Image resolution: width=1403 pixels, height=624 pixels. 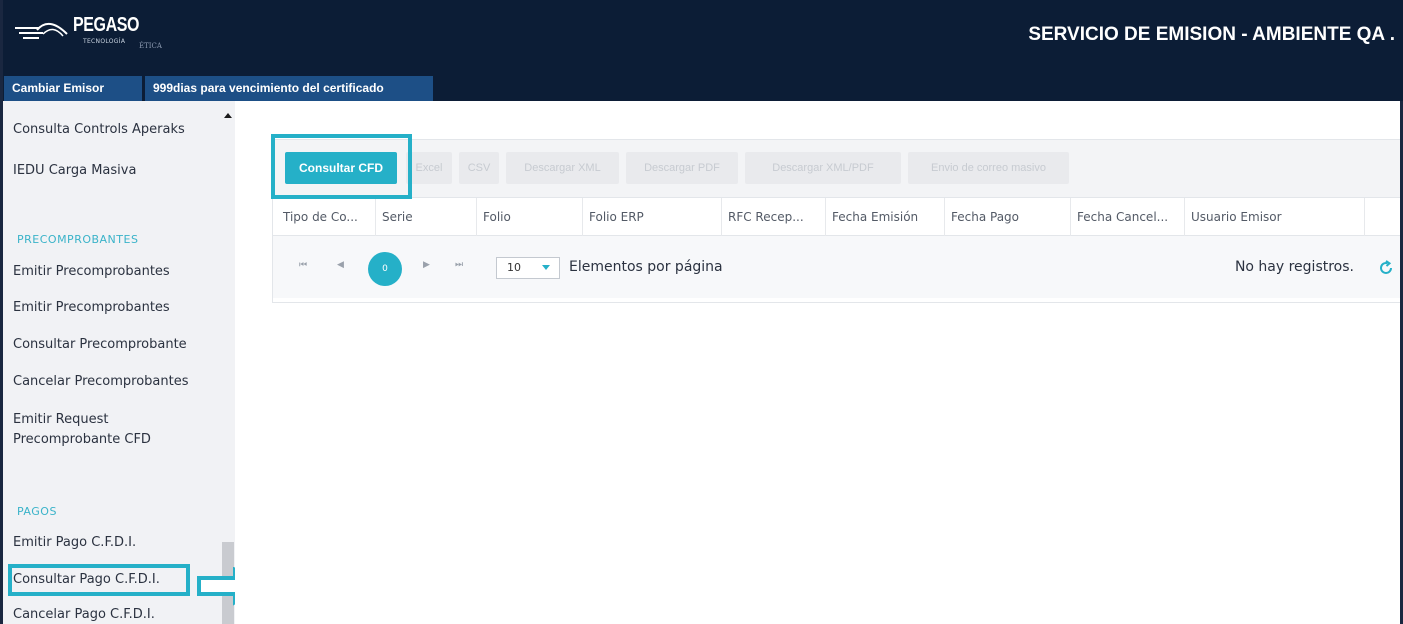 I want to click on sidebar-item-emitir-request: Emitir Request, so click(x=60, y=420).